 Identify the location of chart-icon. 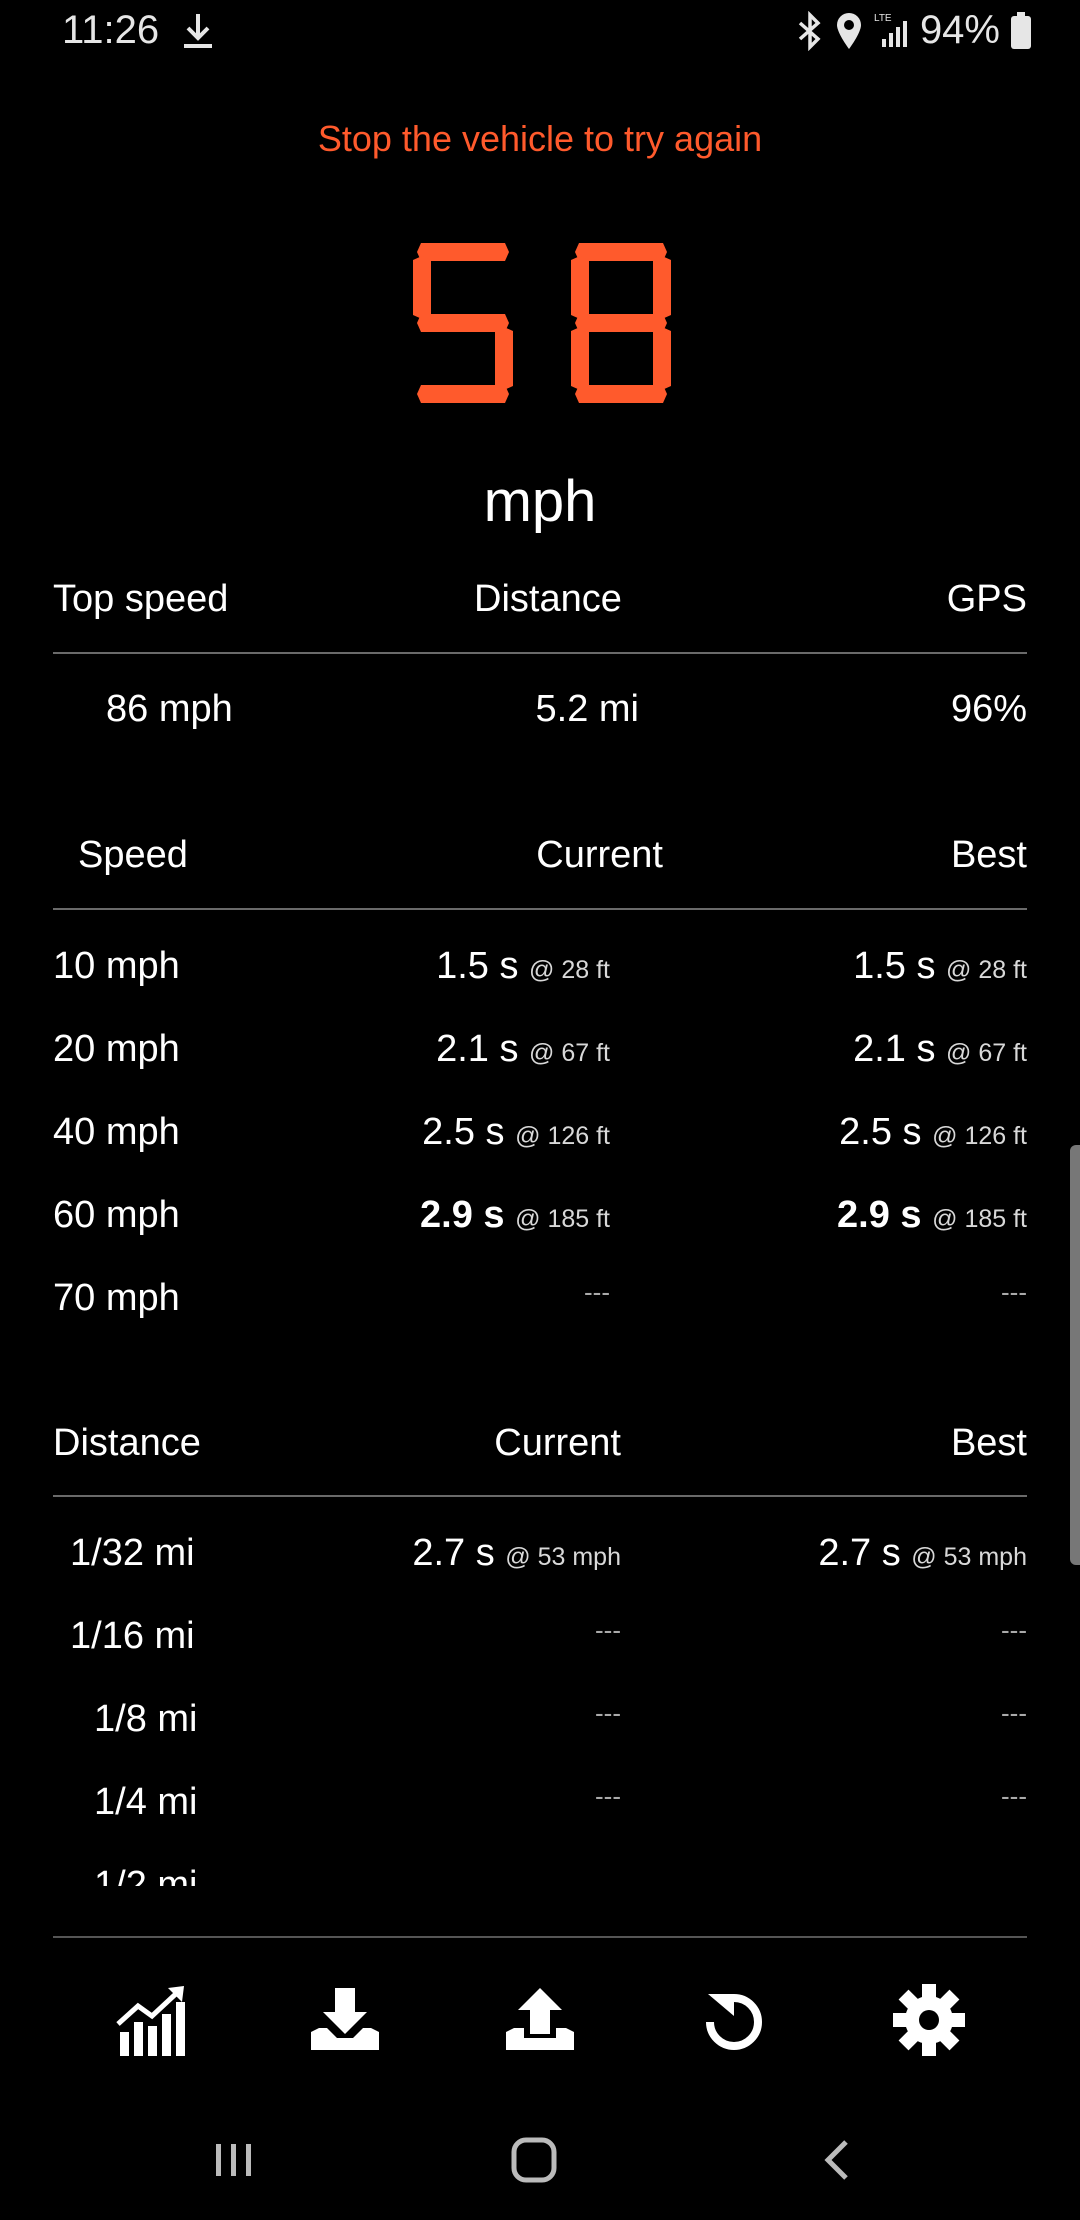
(152, 2020).